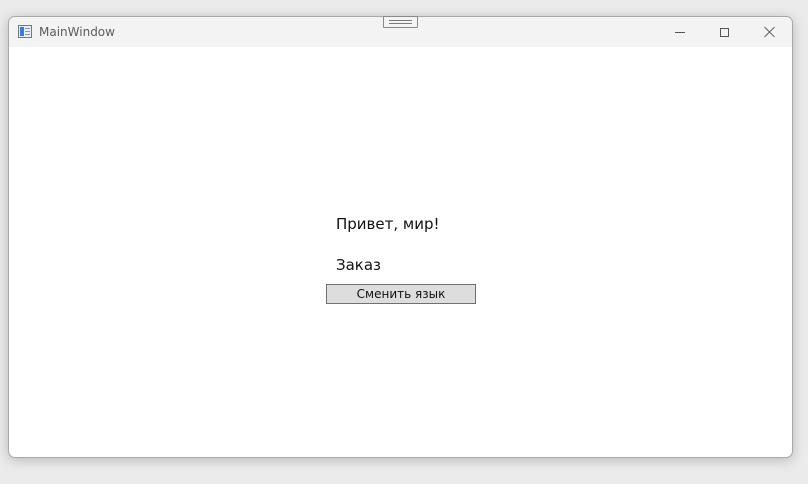 This screenshot has width=808, height=484. I want to click on minimize-icon, so click(679, 32).